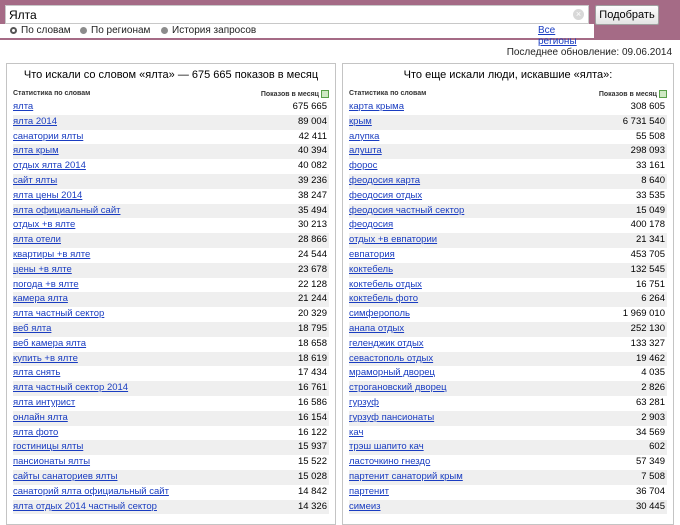  What do you see at coordinates (42, 270) in the screenshot?
I see `phrase-link: цены +в ялте` at bounding box center [42, 270].